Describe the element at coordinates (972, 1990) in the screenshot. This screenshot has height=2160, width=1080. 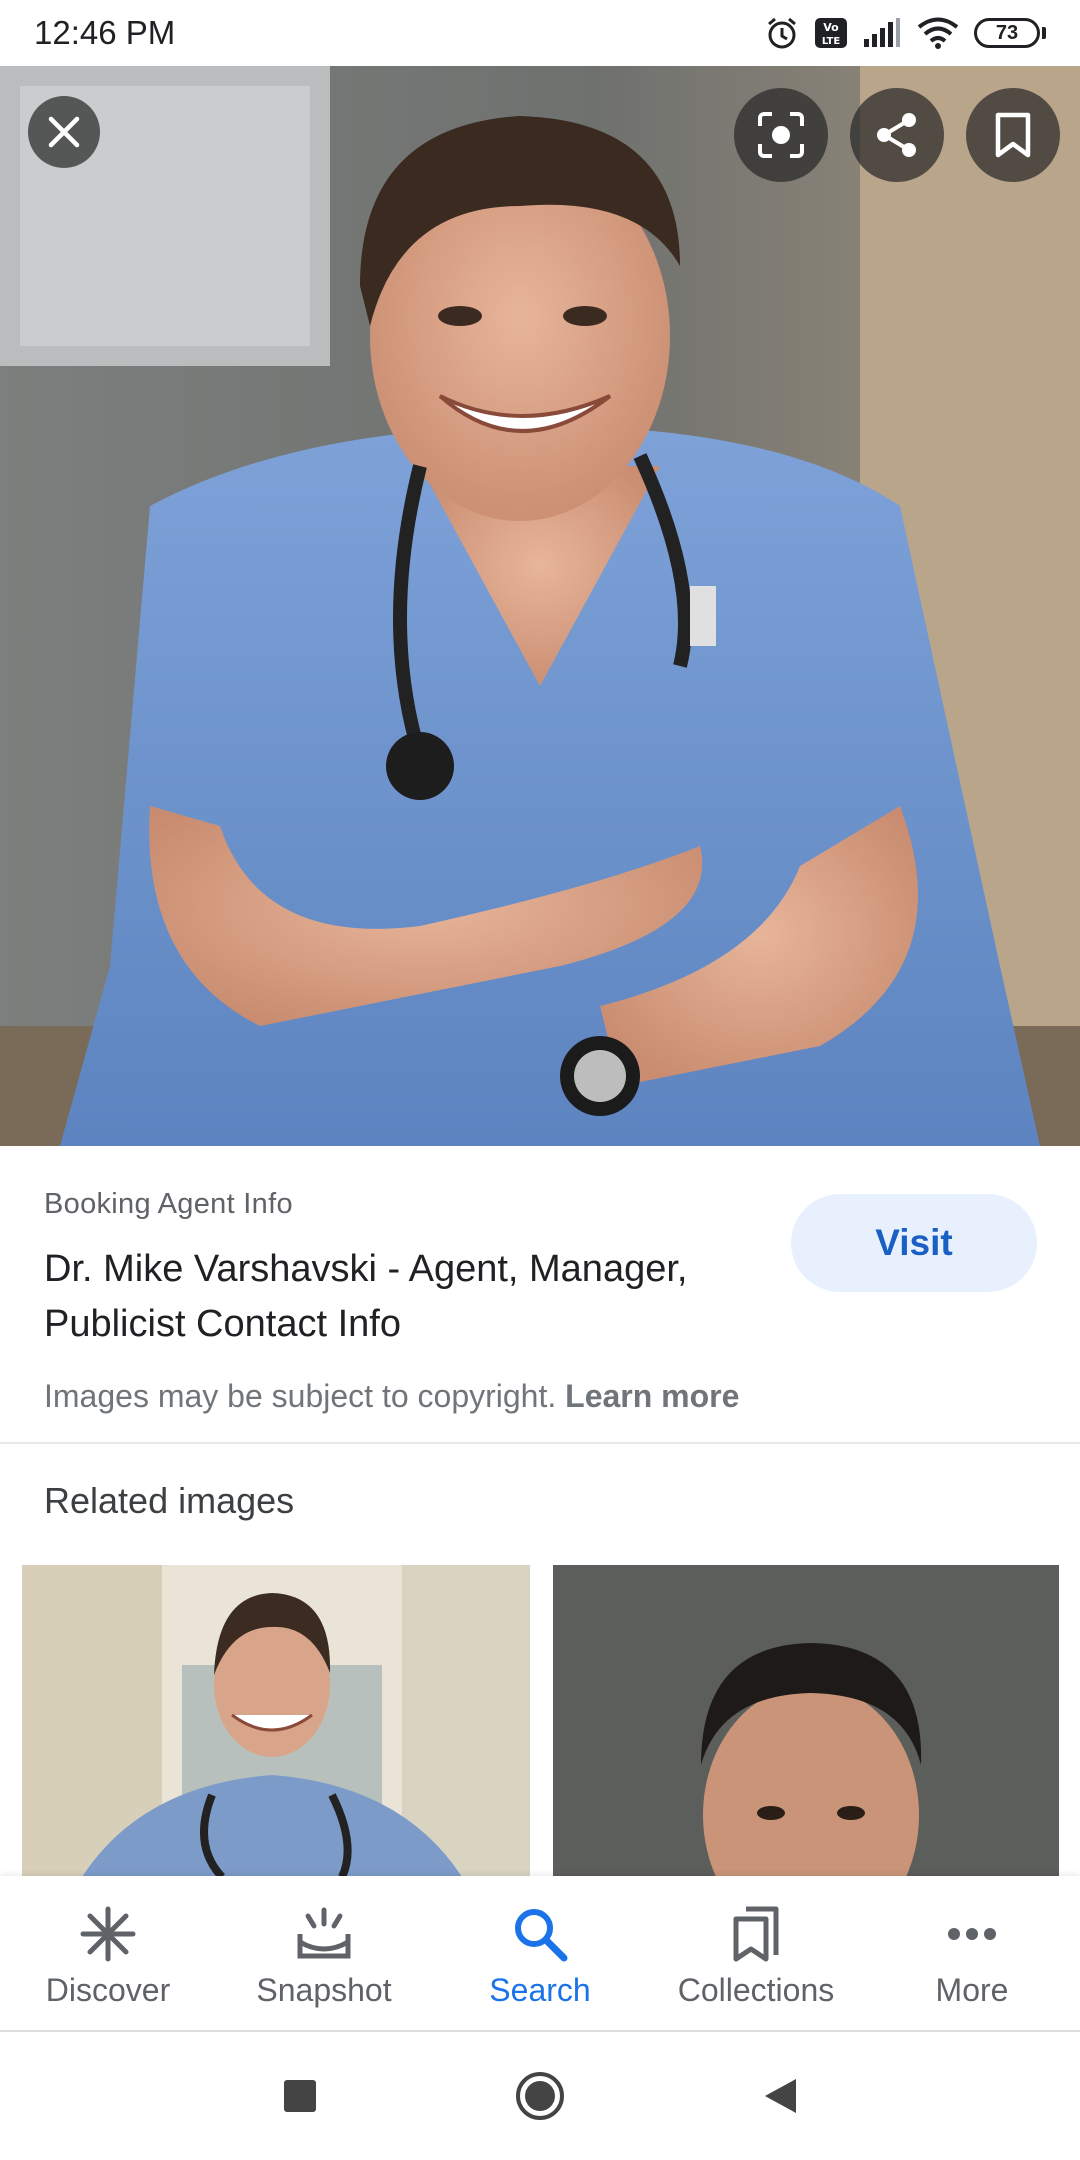
I see `nav-more-label: More` at that location.